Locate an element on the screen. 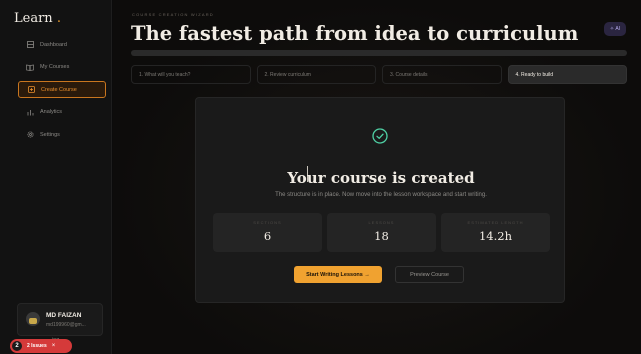  dashboard-icon is located at coordinates (30, 45).